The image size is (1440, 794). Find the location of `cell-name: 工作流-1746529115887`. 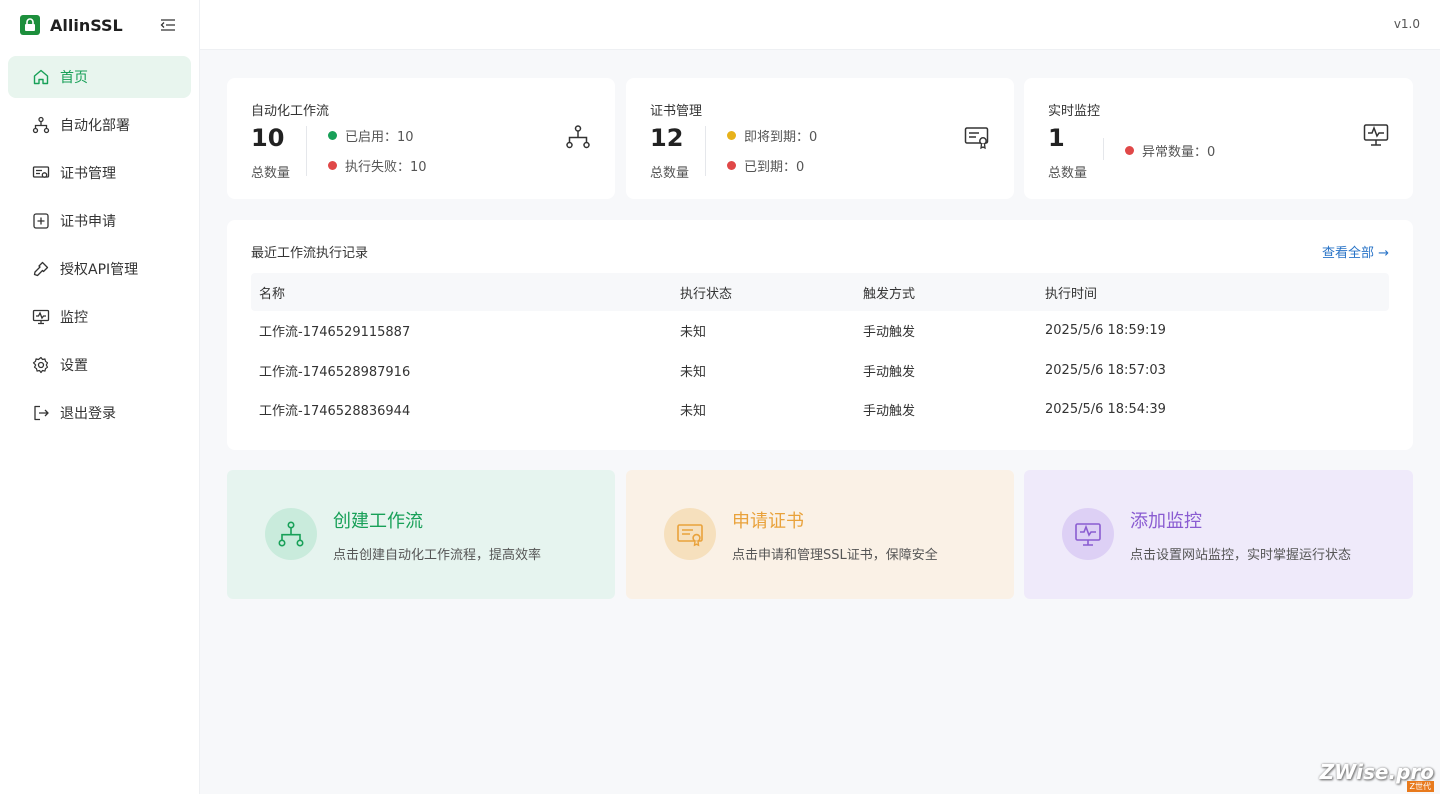

cell-name: 工作流-1746529115887 is located at coordinates (335, 333).